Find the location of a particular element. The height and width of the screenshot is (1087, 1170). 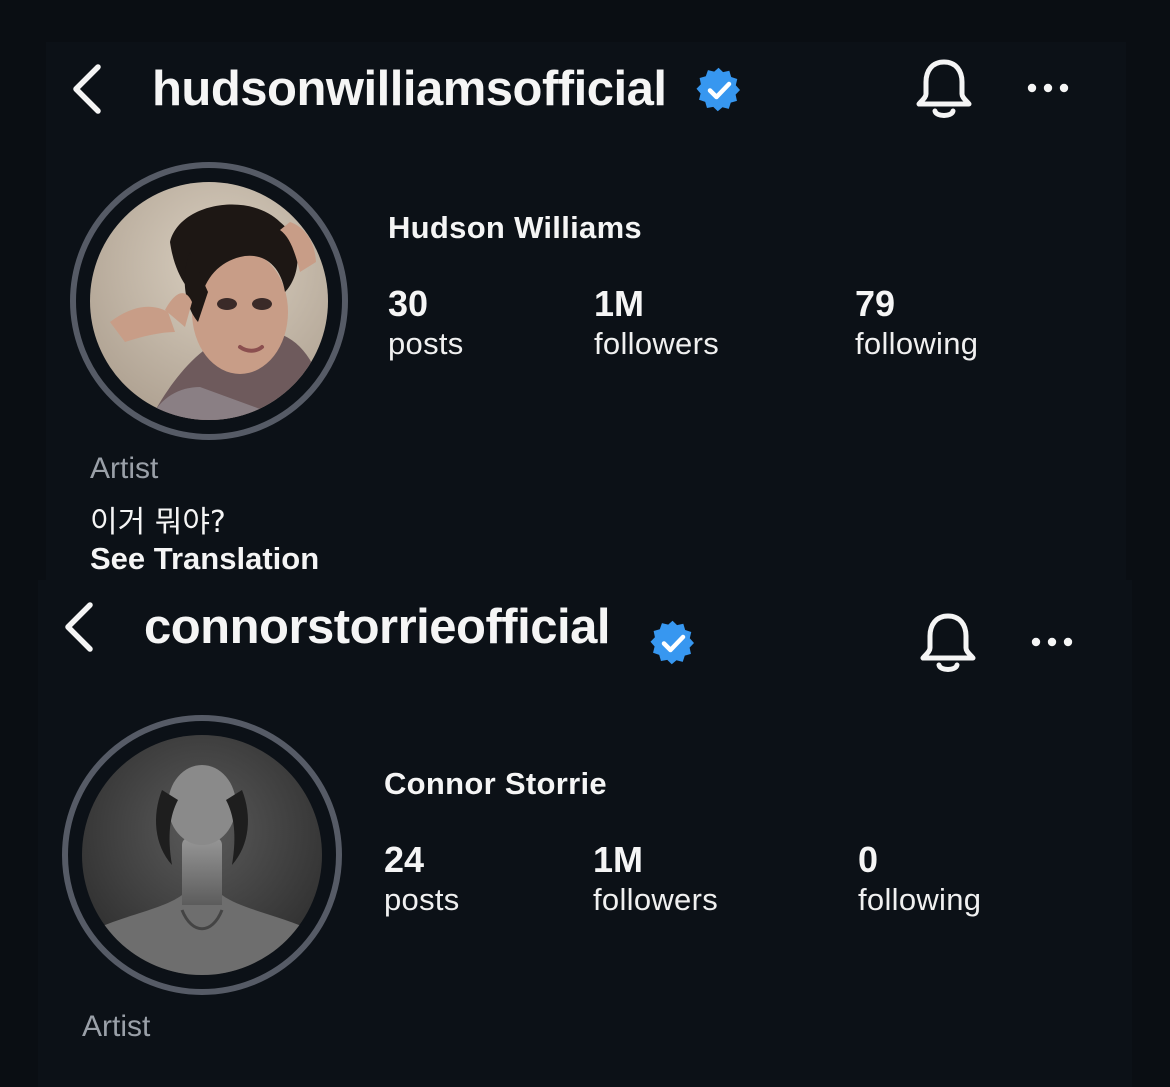

stat-posts: 30 posts is located at coordinates (426, 323).